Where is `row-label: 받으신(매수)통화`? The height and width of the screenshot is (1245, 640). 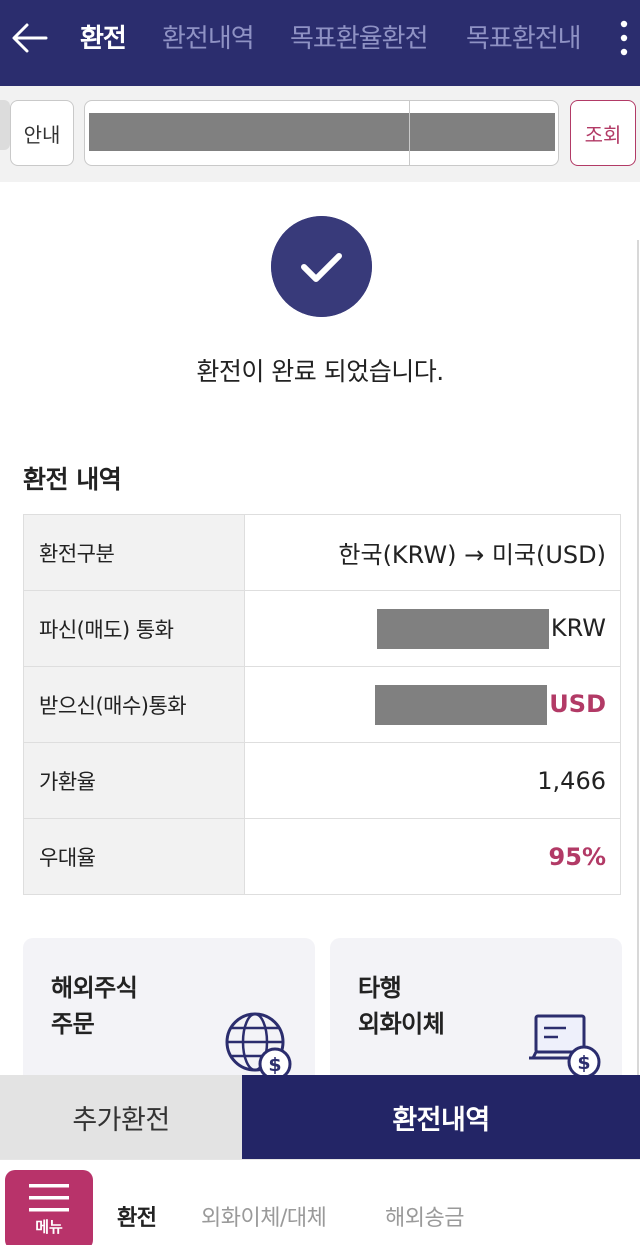
row-label: 받으신(매수)통화 is located at coordinates (134, 704).